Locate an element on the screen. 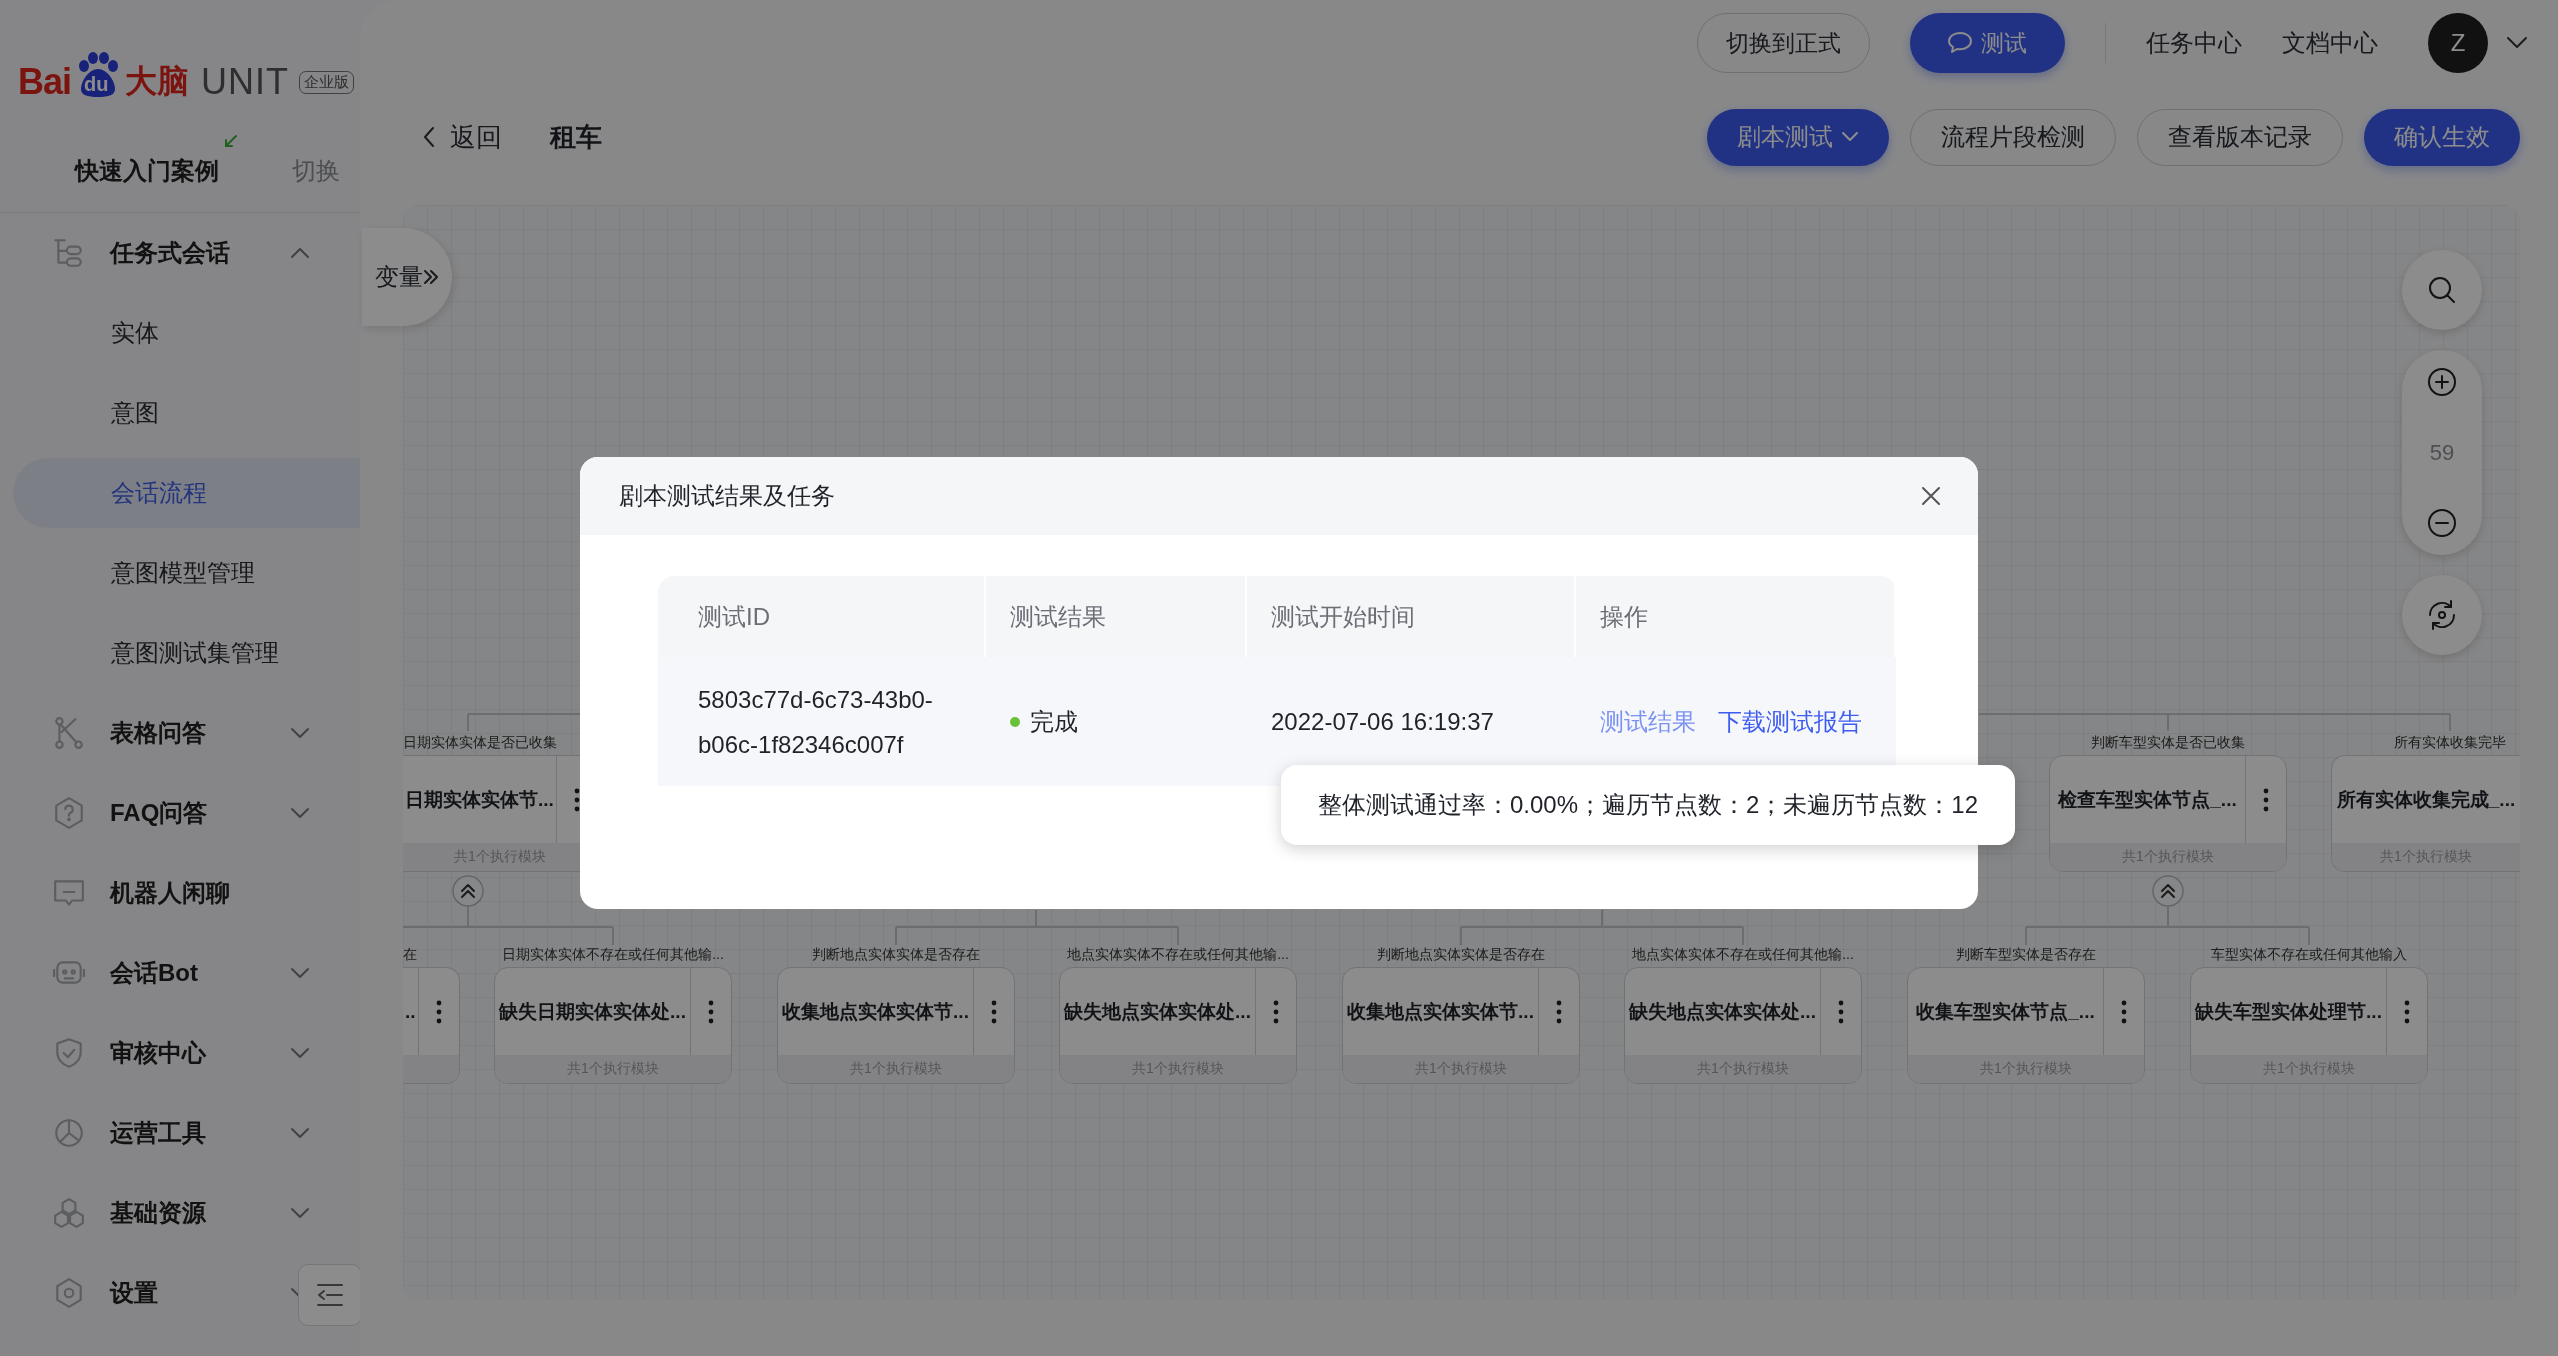 The height and width of the screenshot is (1356, 2558). status-text: 完成 is located at coordinates (1054, 721).